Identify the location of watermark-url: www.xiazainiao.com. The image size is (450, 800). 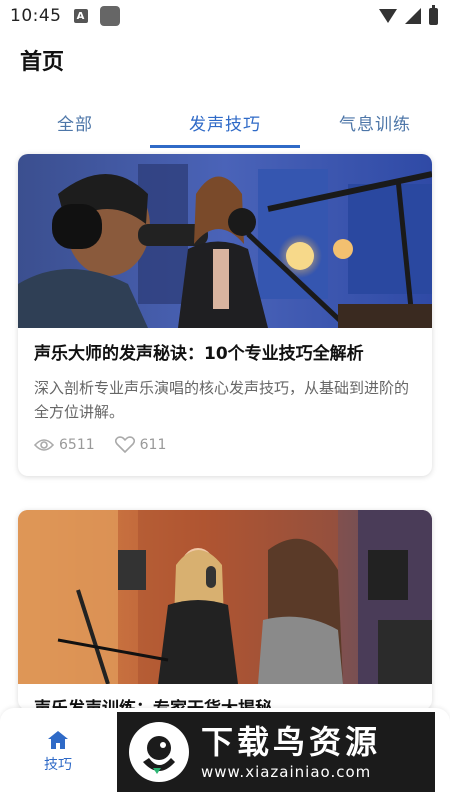
(286, 772).